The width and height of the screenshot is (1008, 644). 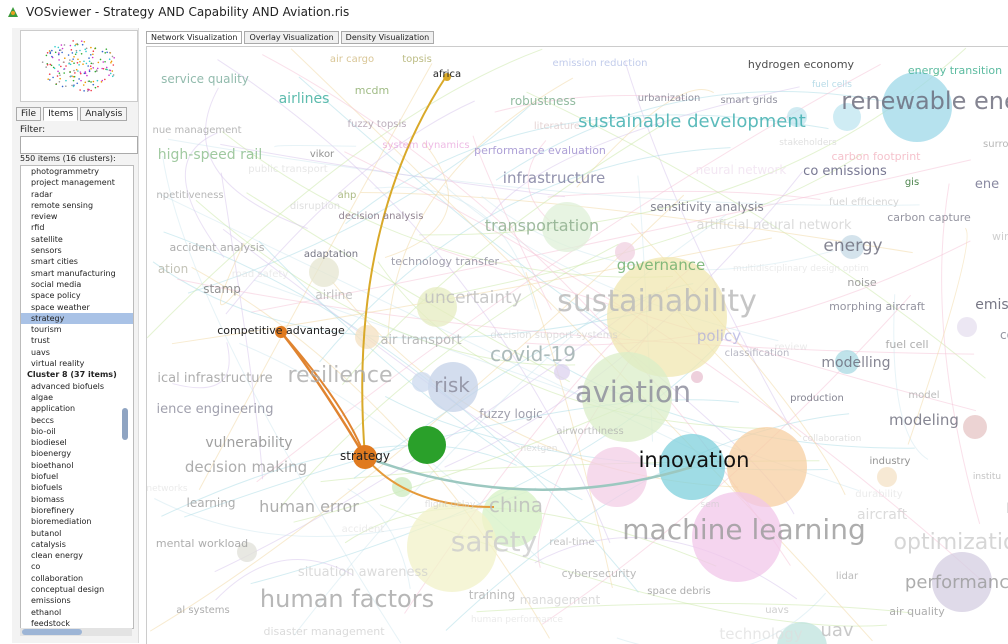 I want to click on horizontal-scrollbar, so click(x=76, y=632).